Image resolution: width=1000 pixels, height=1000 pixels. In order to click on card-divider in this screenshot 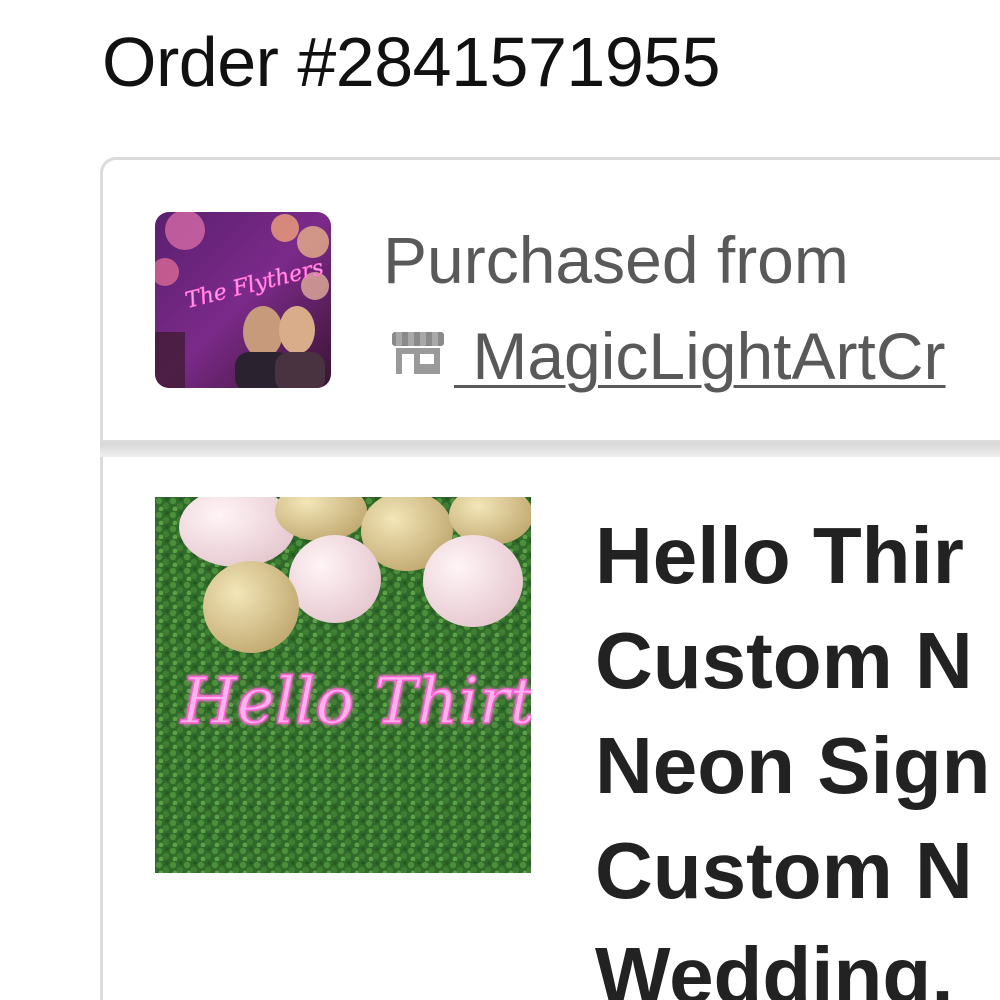, I will do `click(550, 450)`.